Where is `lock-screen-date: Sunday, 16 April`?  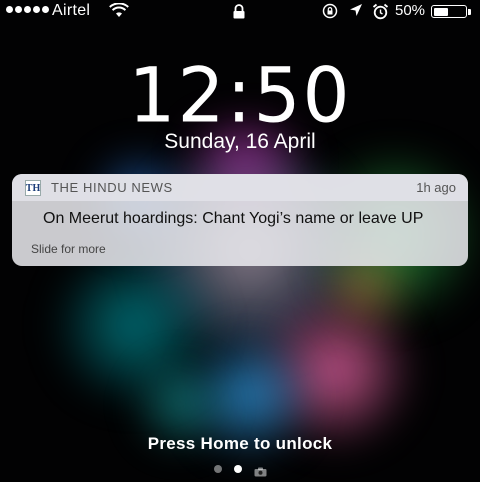 lock-screen-date: Sunday, 16 April is located at coordinates (240, 141).